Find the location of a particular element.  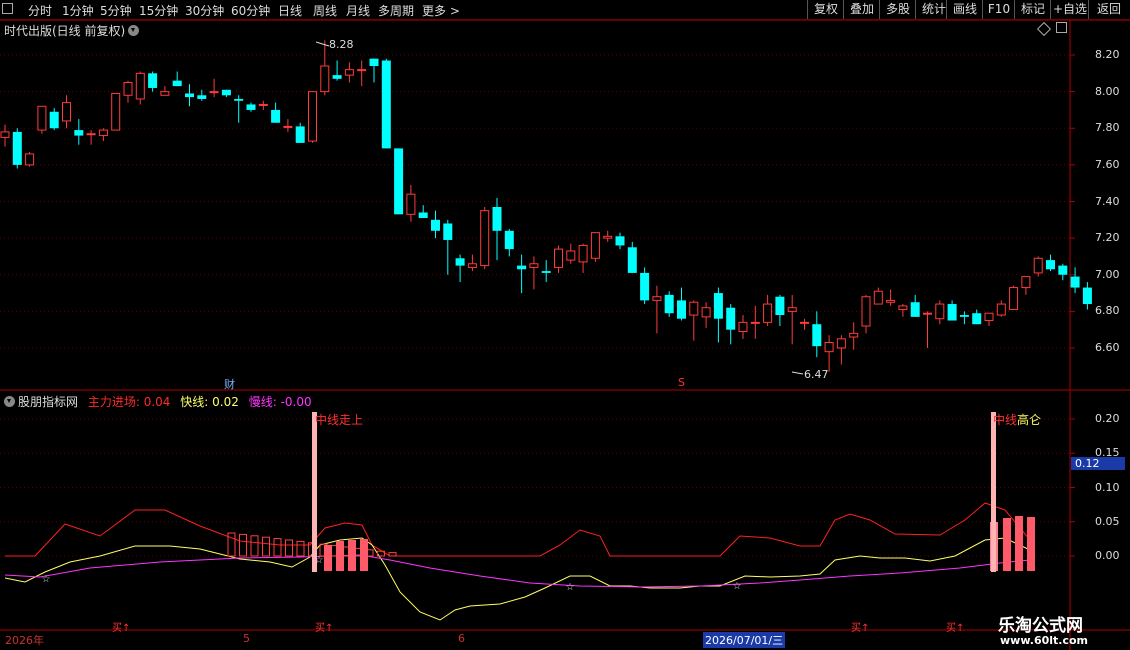

price-tick-label: 7.40 is located at coordinates (1107, 201).